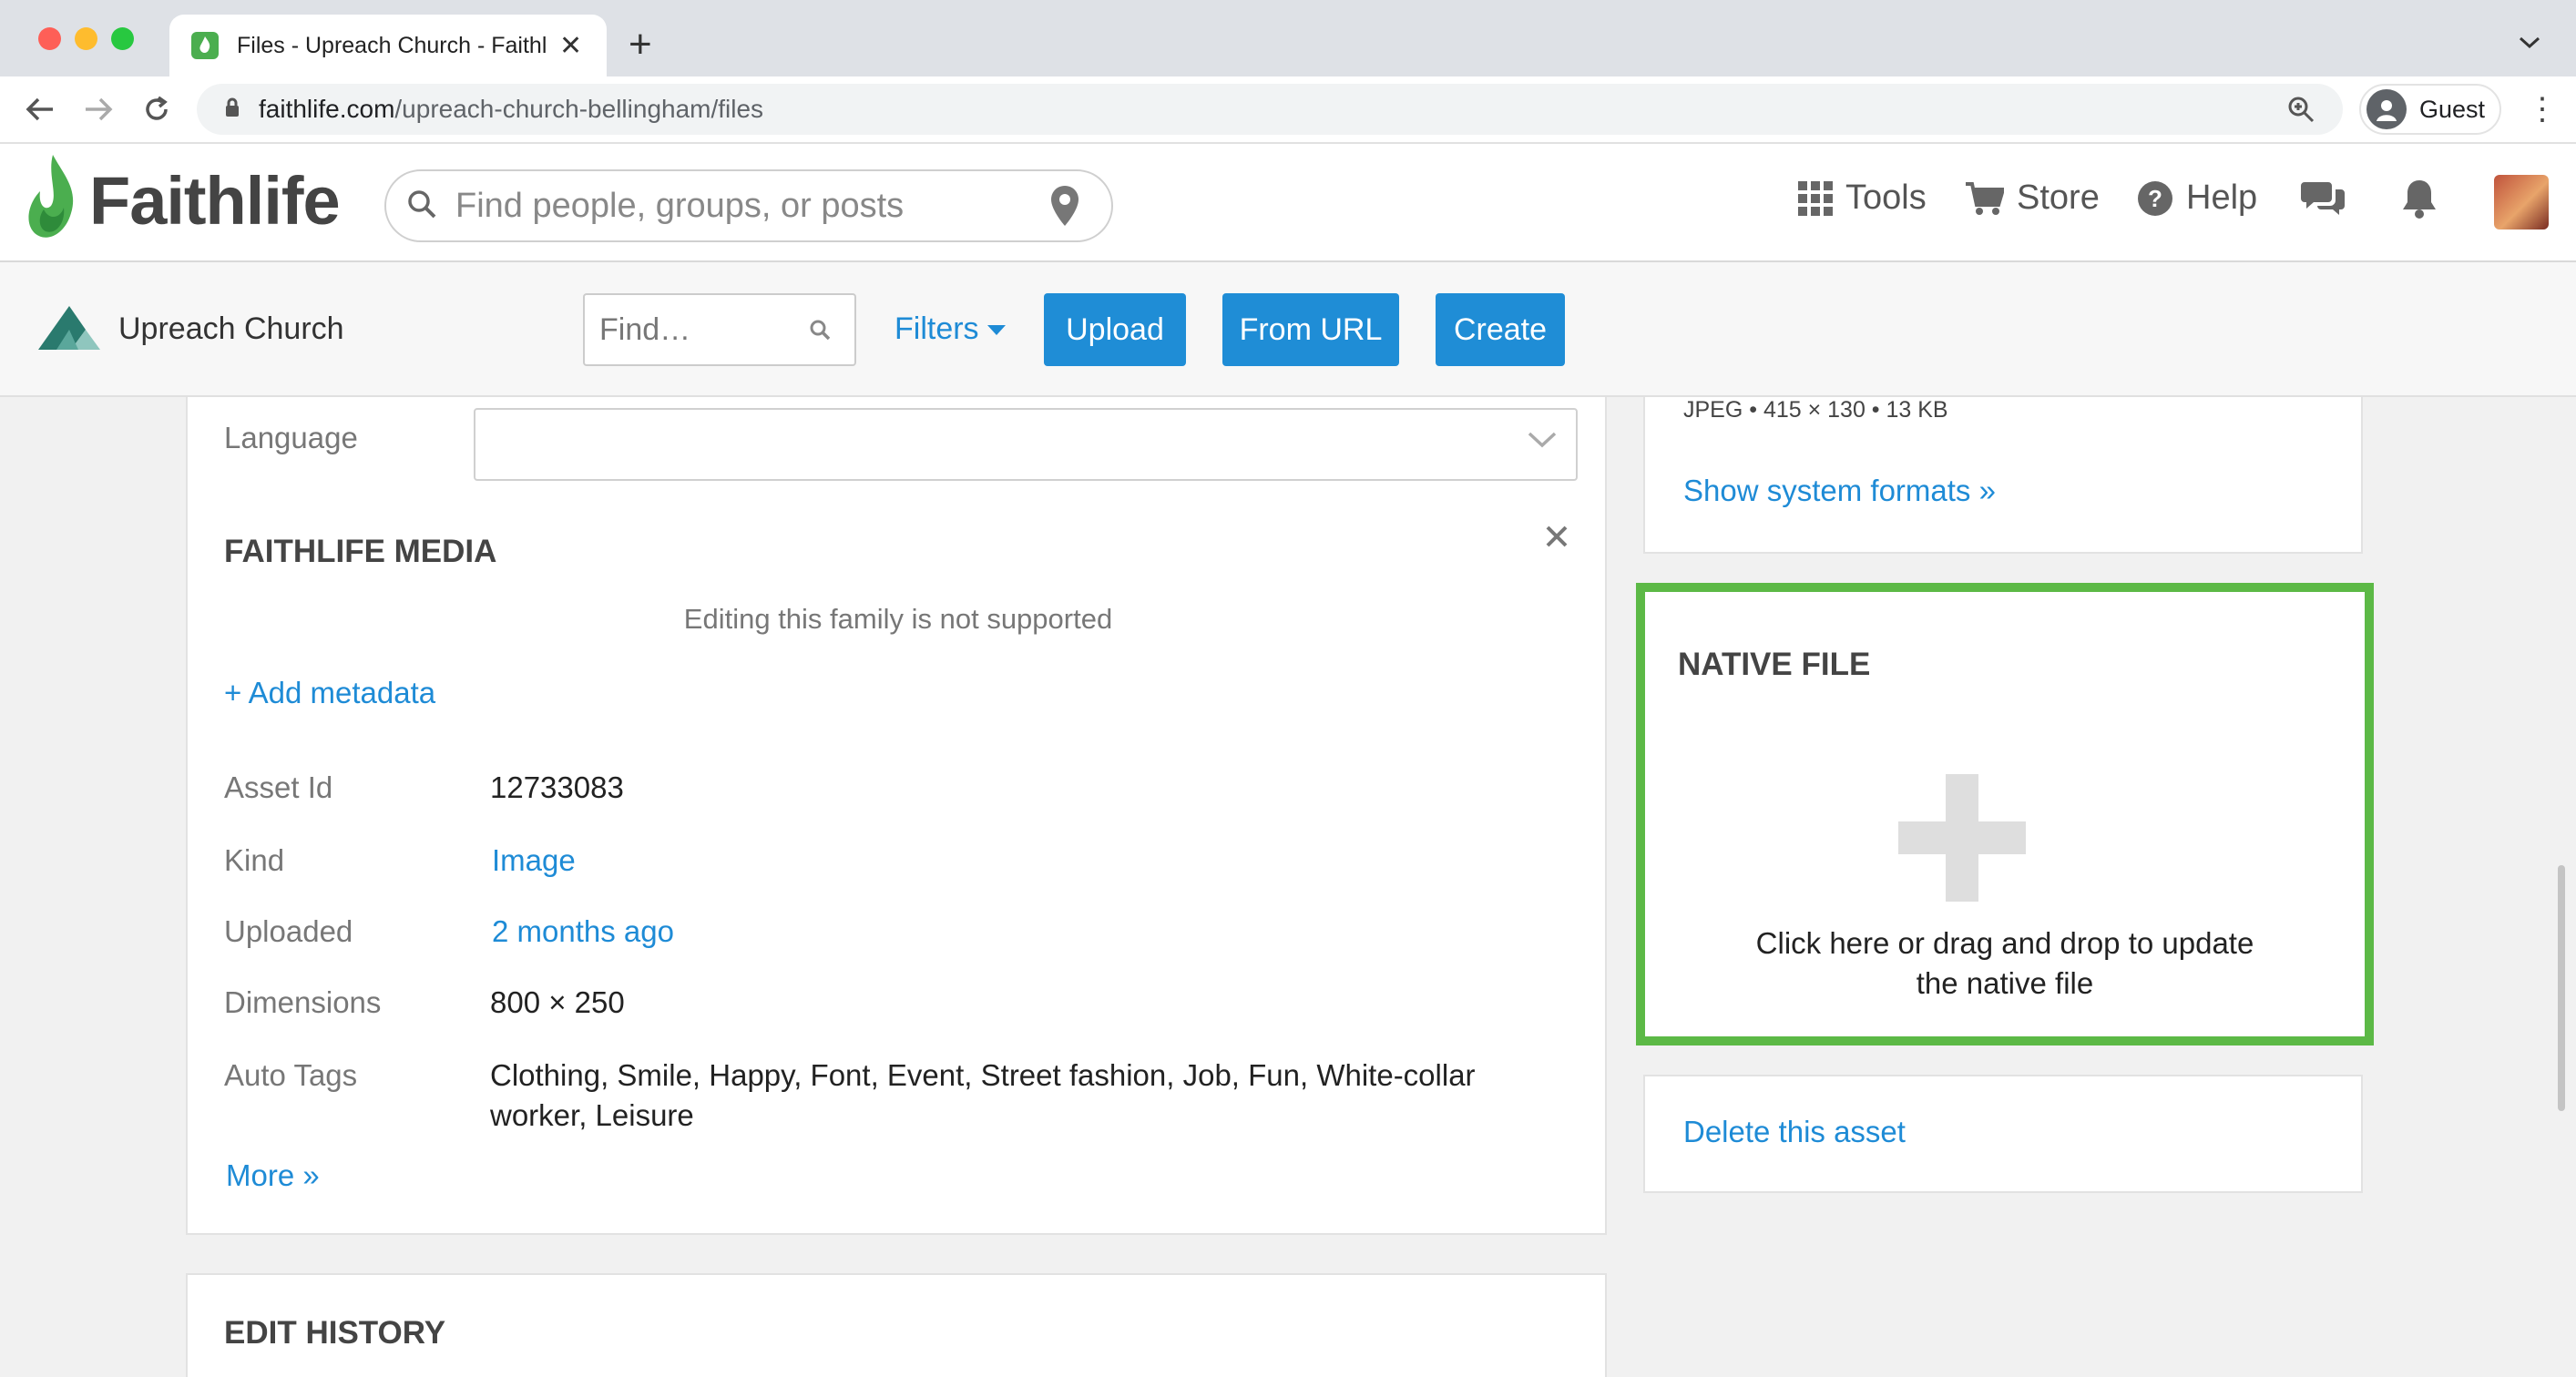 This screenshot has height=1377, width=2576. Describe the element at coordinates (392, 45) in the screenshot. I see `tab-title: Files - Upreach Church - Faithlife` at that location.